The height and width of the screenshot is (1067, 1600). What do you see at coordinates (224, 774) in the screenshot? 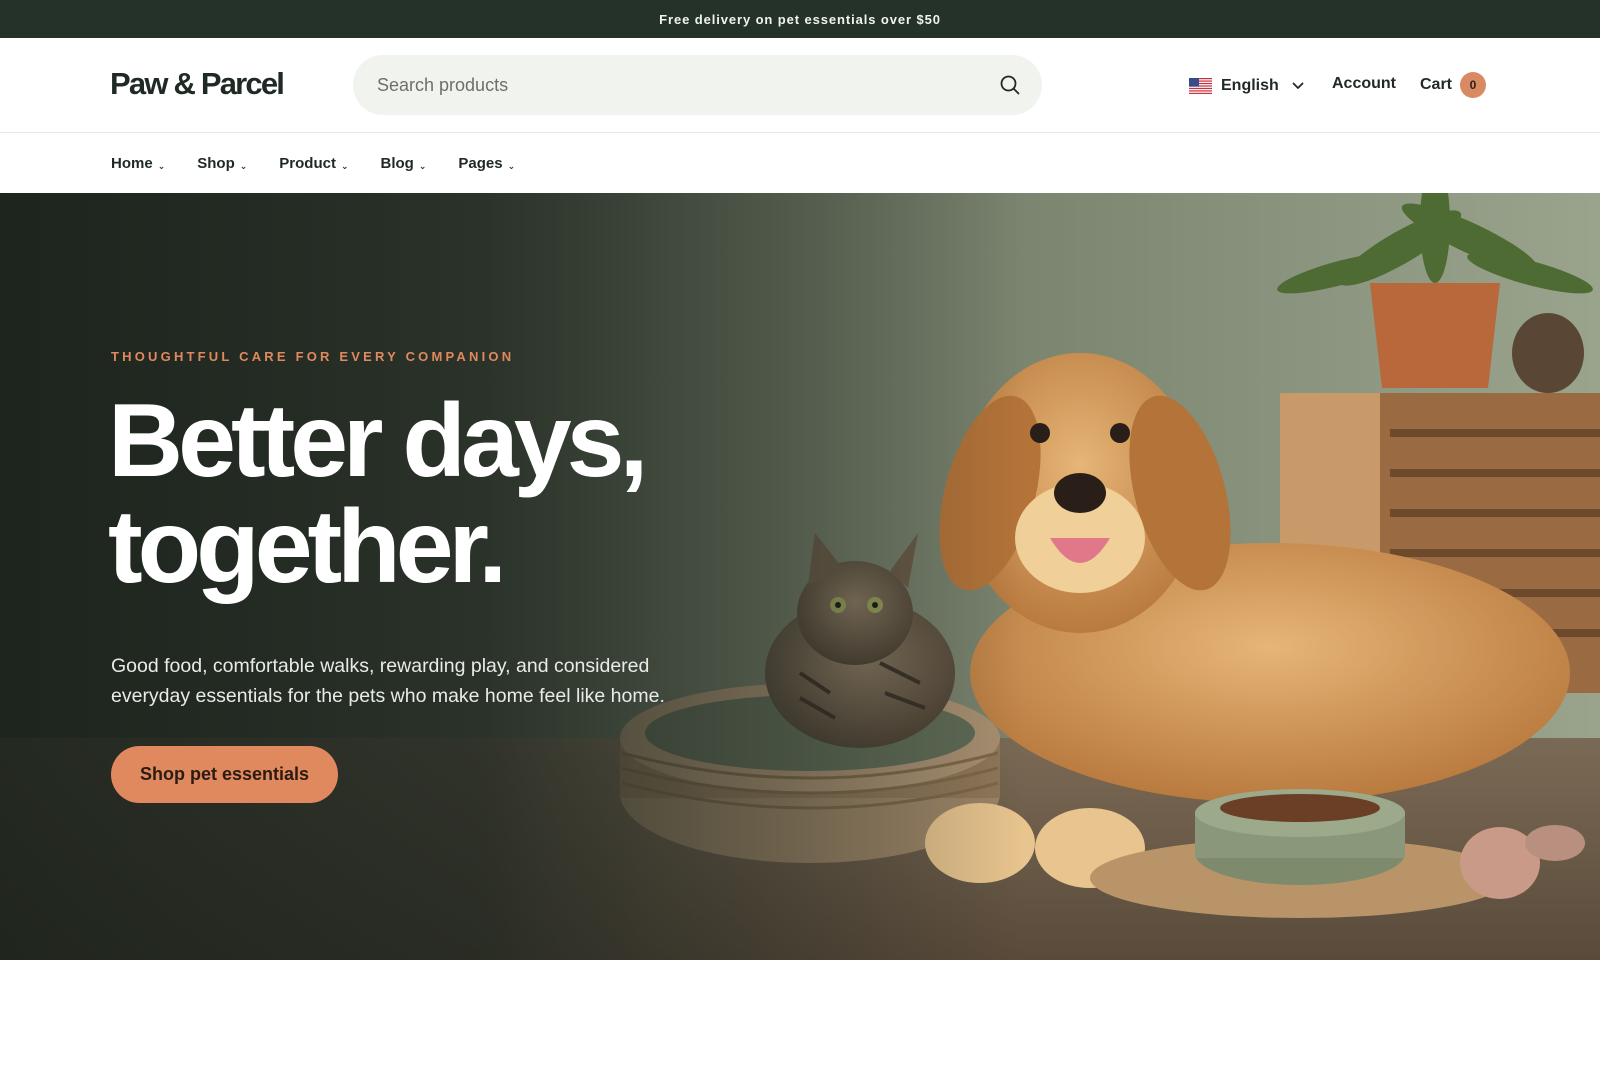
I see `shop-pet-essentials-button: Shop pet essentials` at bounding box center [224, 774].